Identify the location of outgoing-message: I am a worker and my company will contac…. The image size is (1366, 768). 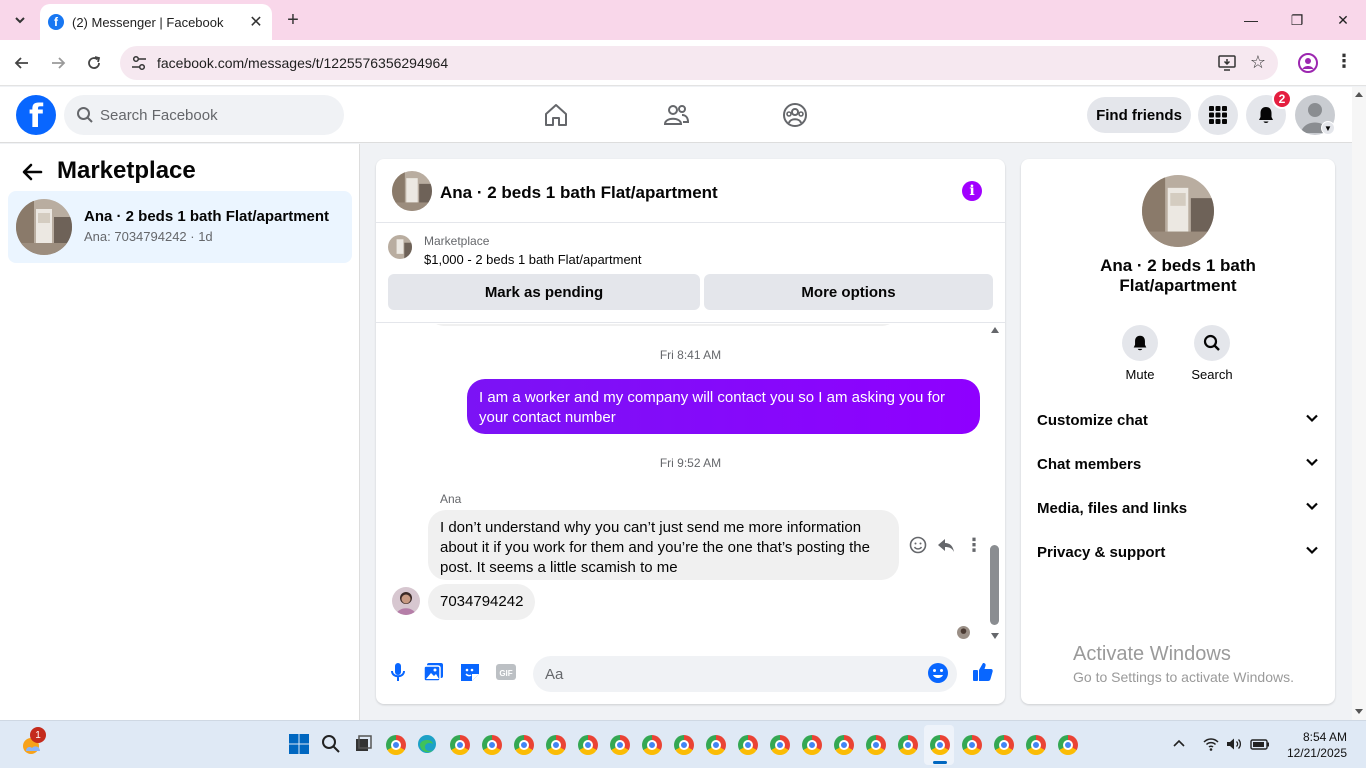
(723, 406).